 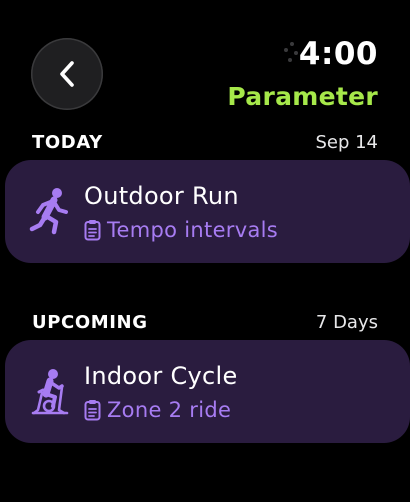 I want to click on workout-title: Indoor Cycle, so click(x=161, y=376).